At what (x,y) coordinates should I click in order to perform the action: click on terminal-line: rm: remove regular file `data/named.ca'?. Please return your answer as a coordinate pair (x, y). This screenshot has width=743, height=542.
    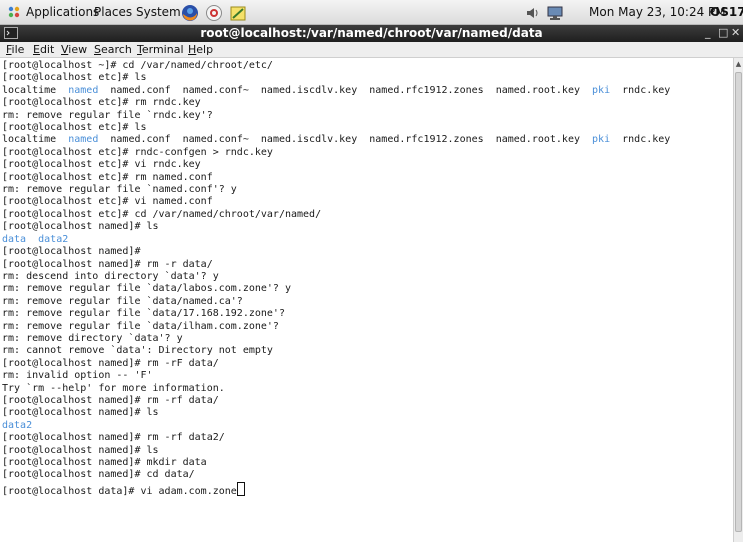
    Looking at the image, I should click on (122, 301).